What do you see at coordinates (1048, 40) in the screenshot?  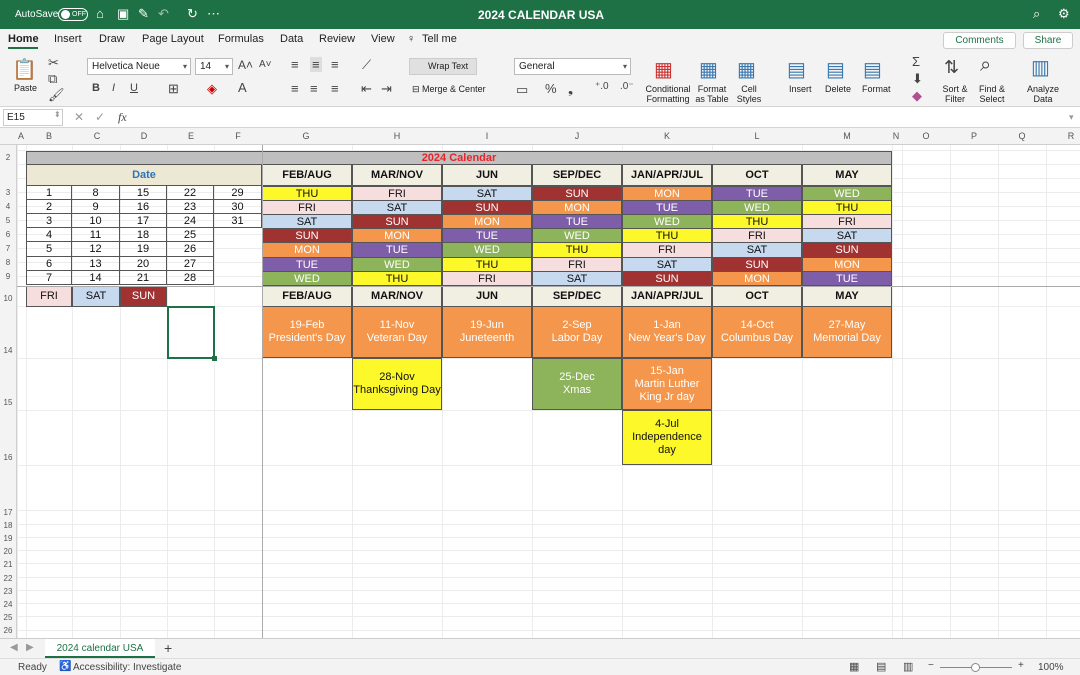 I see `share-button: Share` at bounding box center [1048, 40].